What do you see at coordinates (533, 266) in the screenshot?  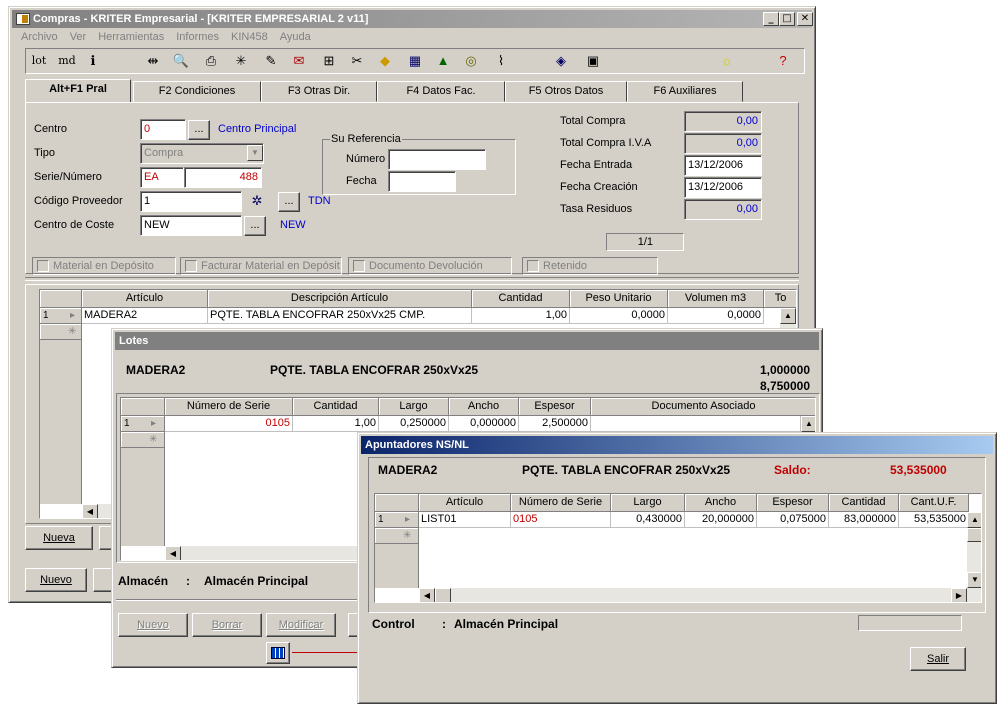 I see `checkbox-retenido` at bounding box center [533, 266].